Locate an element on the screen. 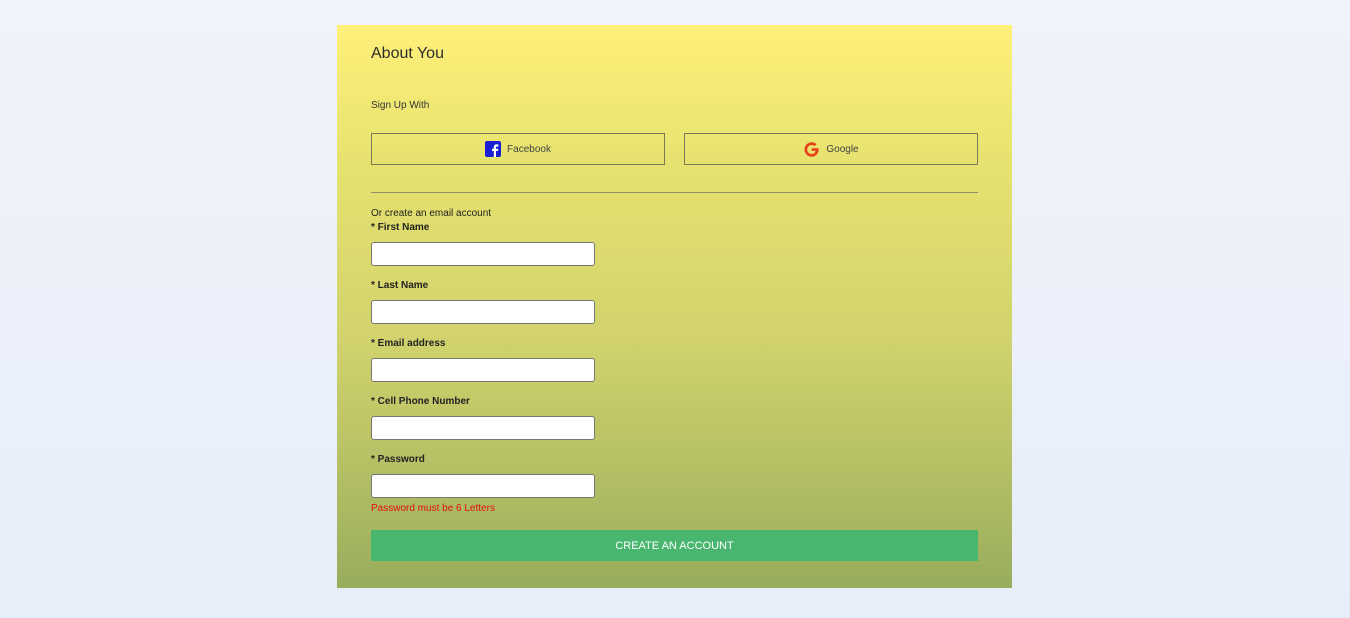 The width and height of the screenshot is (1350, 618). signup-with-label: Sign Up With is located at coordinates (400, 105).